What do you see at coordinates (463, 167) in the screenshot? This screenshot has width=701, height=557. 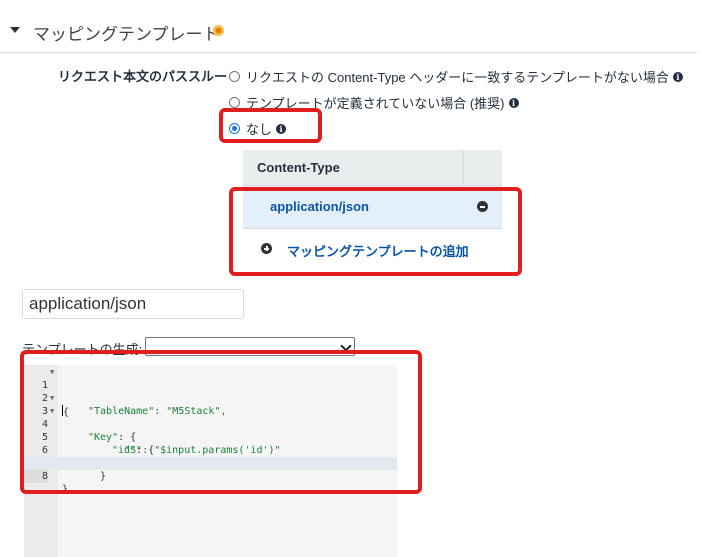 I see `table-header-divider` at bounding box center [463, 167].